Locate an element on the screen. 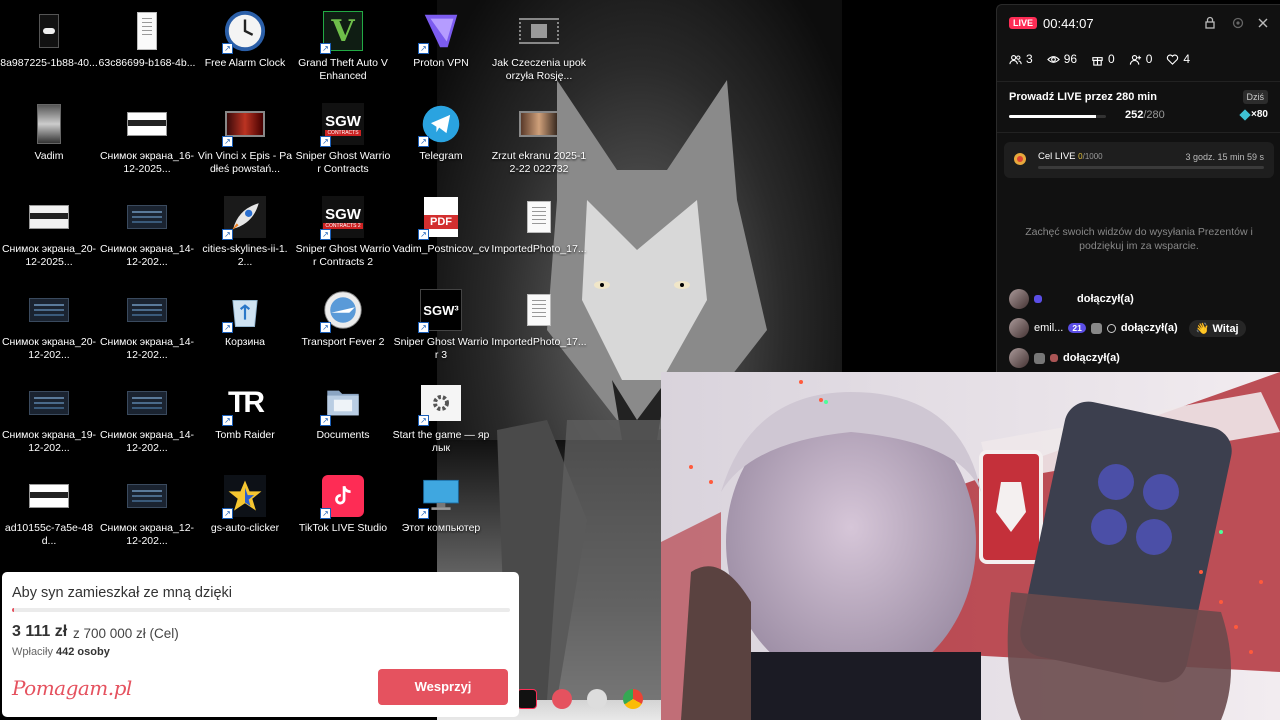 The image size is (1280, 720). tiktok-icon: ↗ is located at coordinates (343, 496).